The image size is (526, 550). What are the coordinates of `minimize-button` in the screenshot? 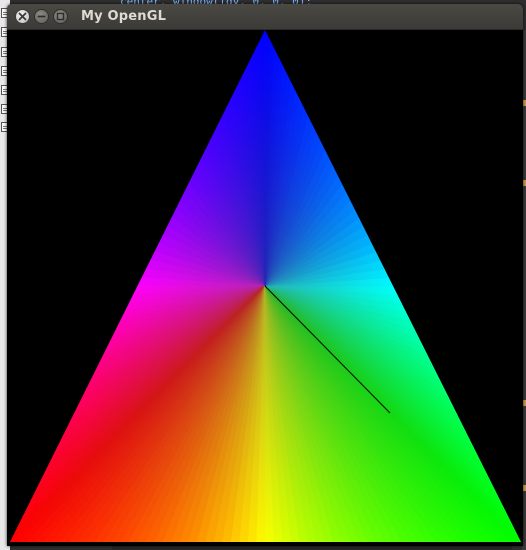 It's located at (41, 16).